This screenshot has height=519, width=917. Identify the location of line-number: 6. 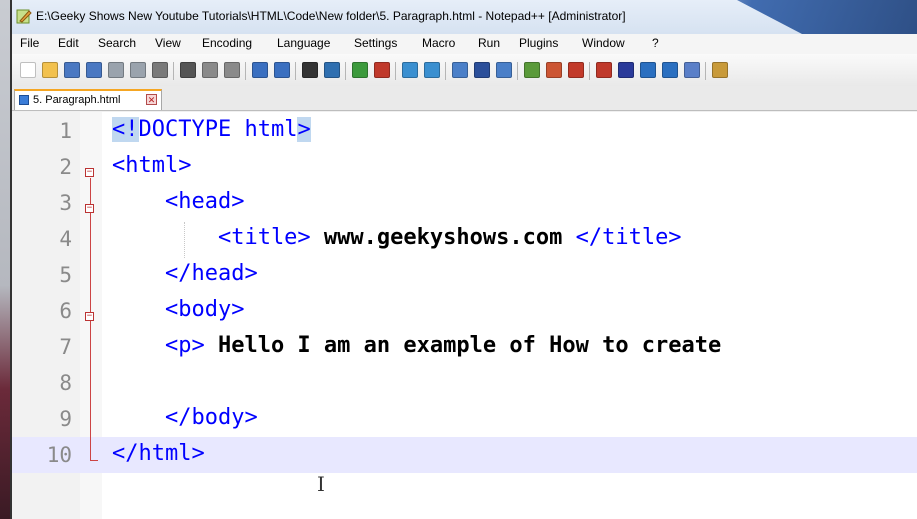
(65, 311).